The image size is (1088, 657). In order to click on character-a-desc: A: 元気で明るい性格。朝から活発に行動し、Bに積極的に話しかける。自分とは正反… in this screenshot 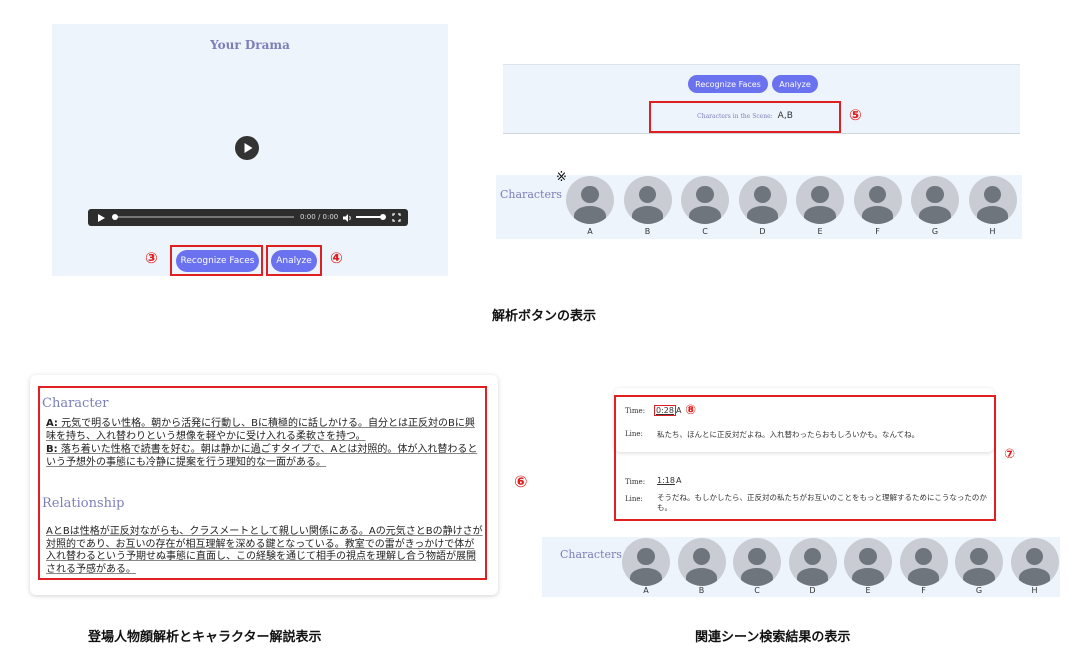, I will do `click(264, 430)`.